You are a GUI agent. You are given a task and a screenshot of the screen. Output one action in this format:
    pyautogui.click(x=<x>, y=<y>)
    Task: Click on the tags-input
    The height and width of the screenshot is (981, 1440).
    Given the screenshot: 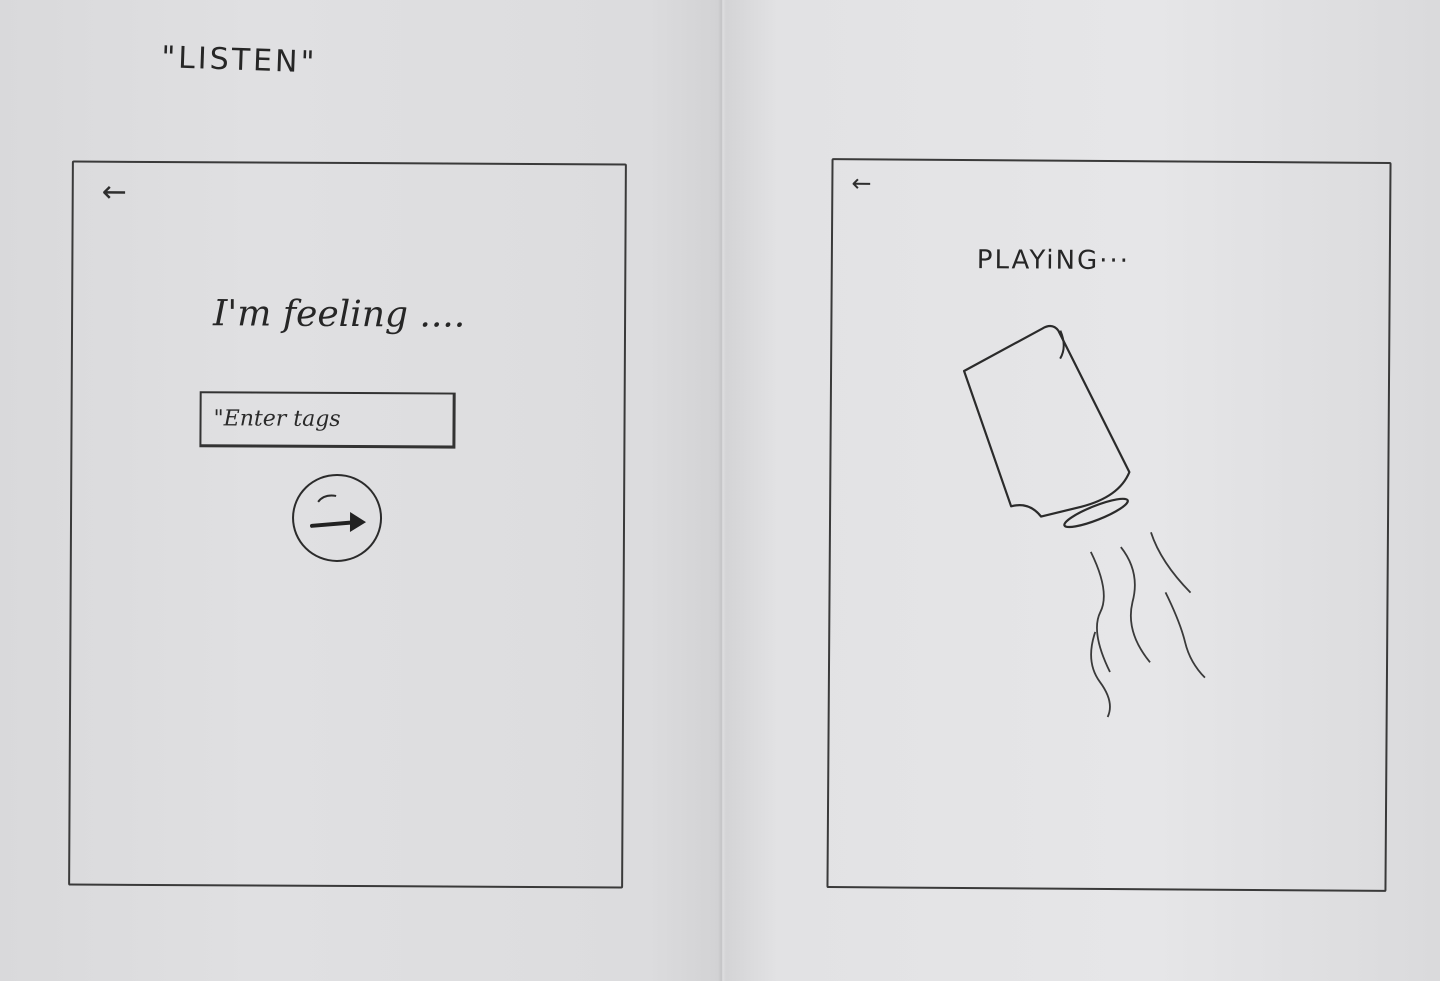 What is the action you would take?
    pyautogui.click(x=327, y=420)
    